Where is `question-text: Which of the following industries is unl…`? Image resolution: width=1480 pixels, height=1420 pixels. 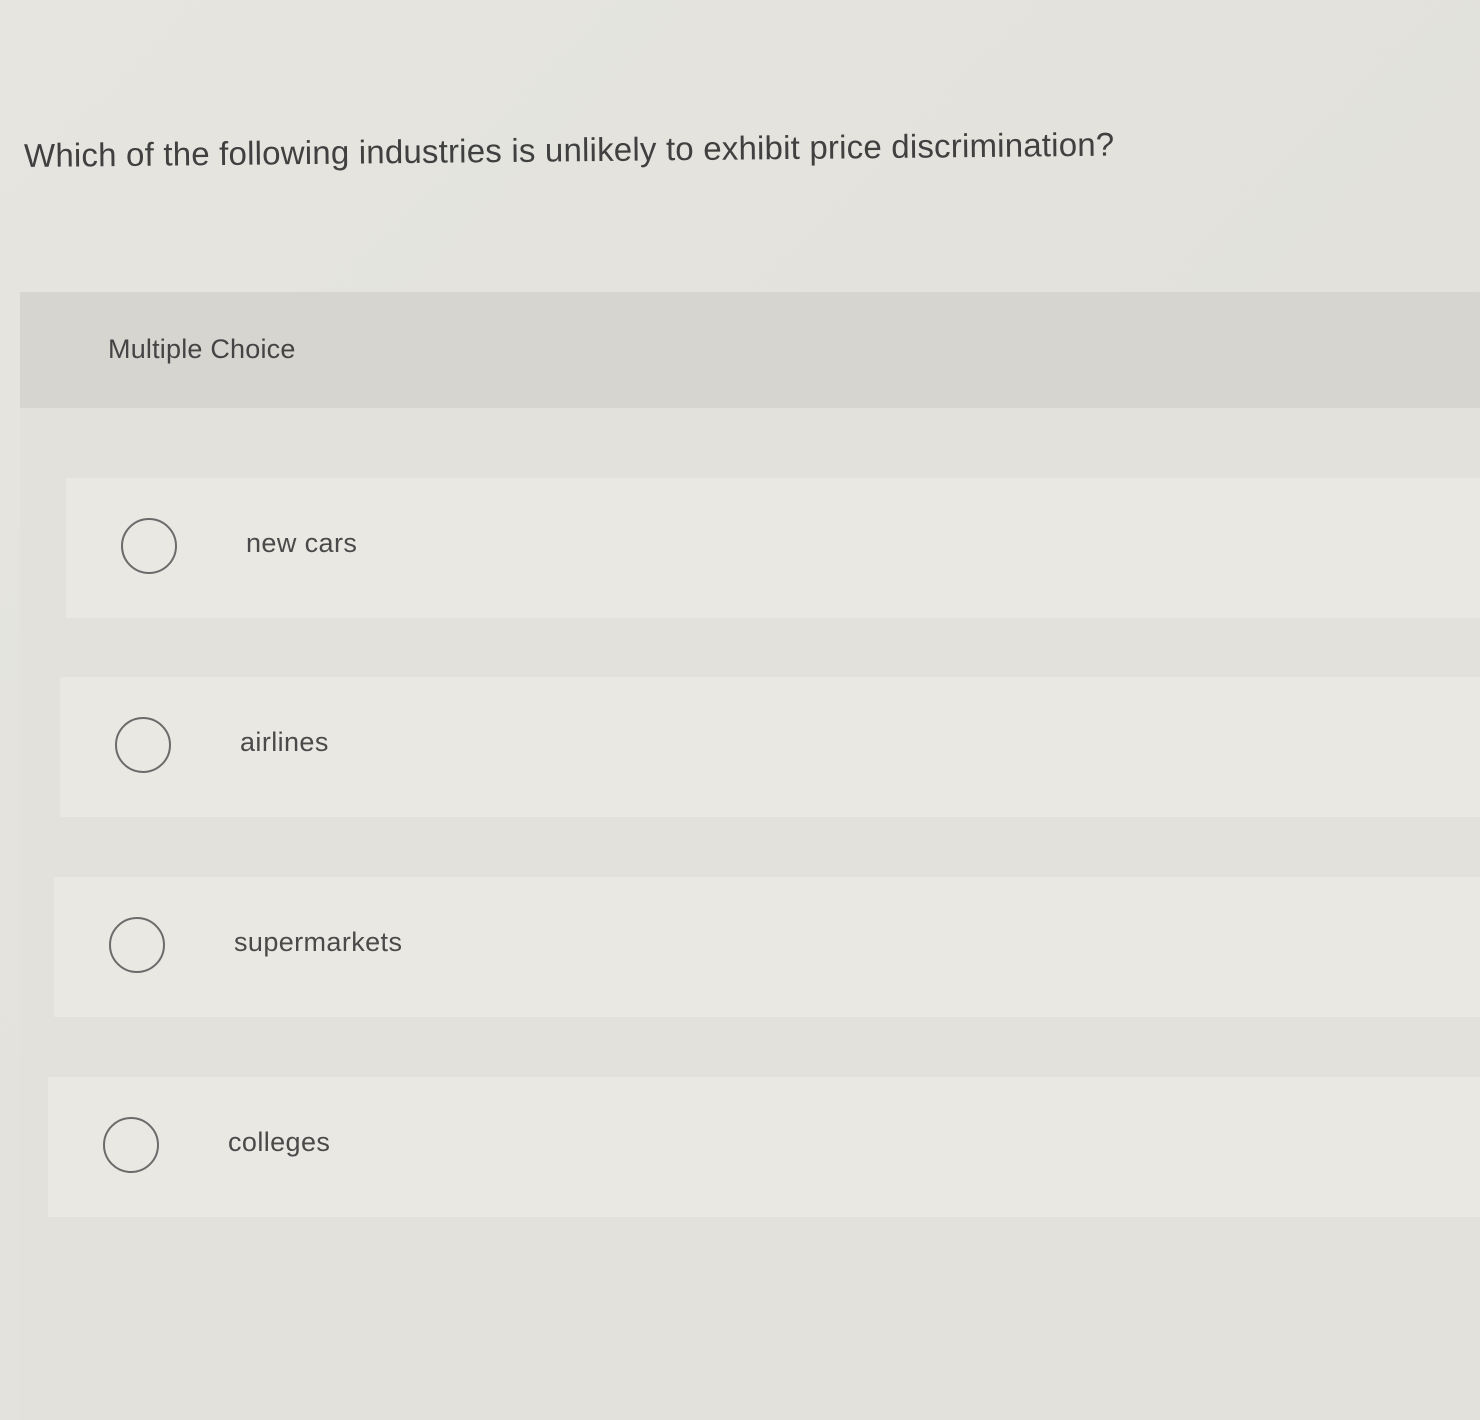
question-text: Which of the following industries is unl… is located at coordinates (569, 149).